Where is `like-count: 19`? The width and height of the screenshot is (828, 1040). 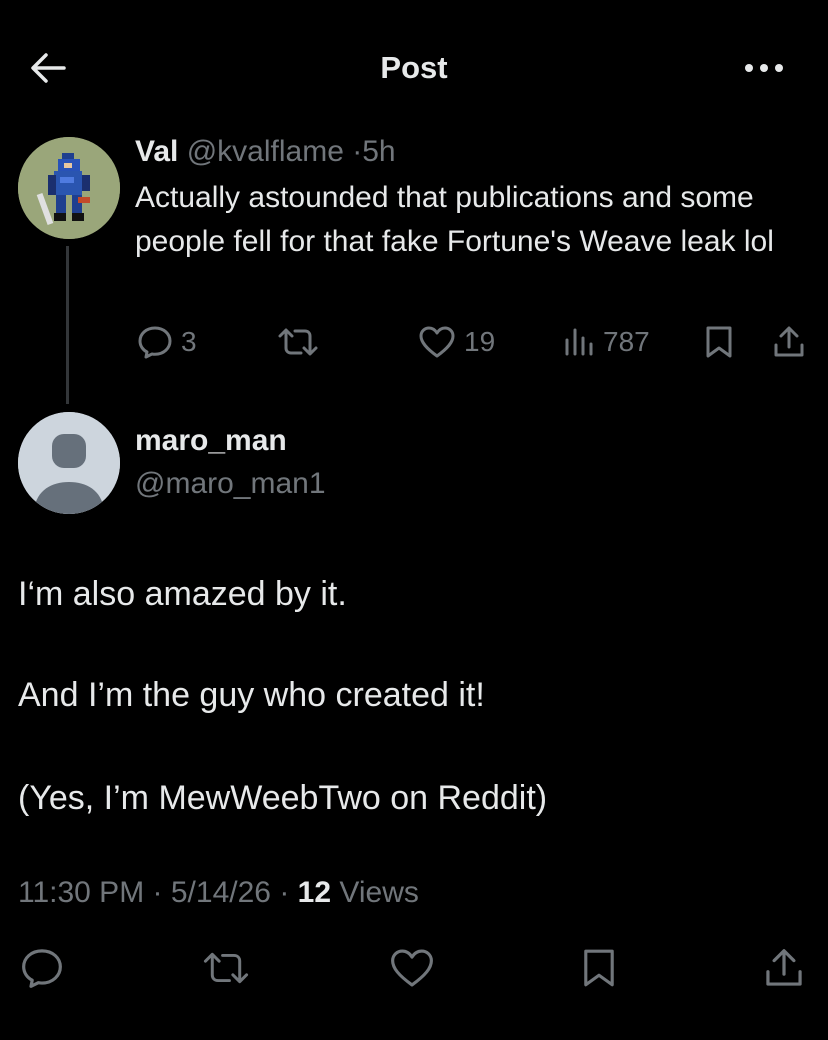 like-count: 19 is located at coordinates (480, 341).